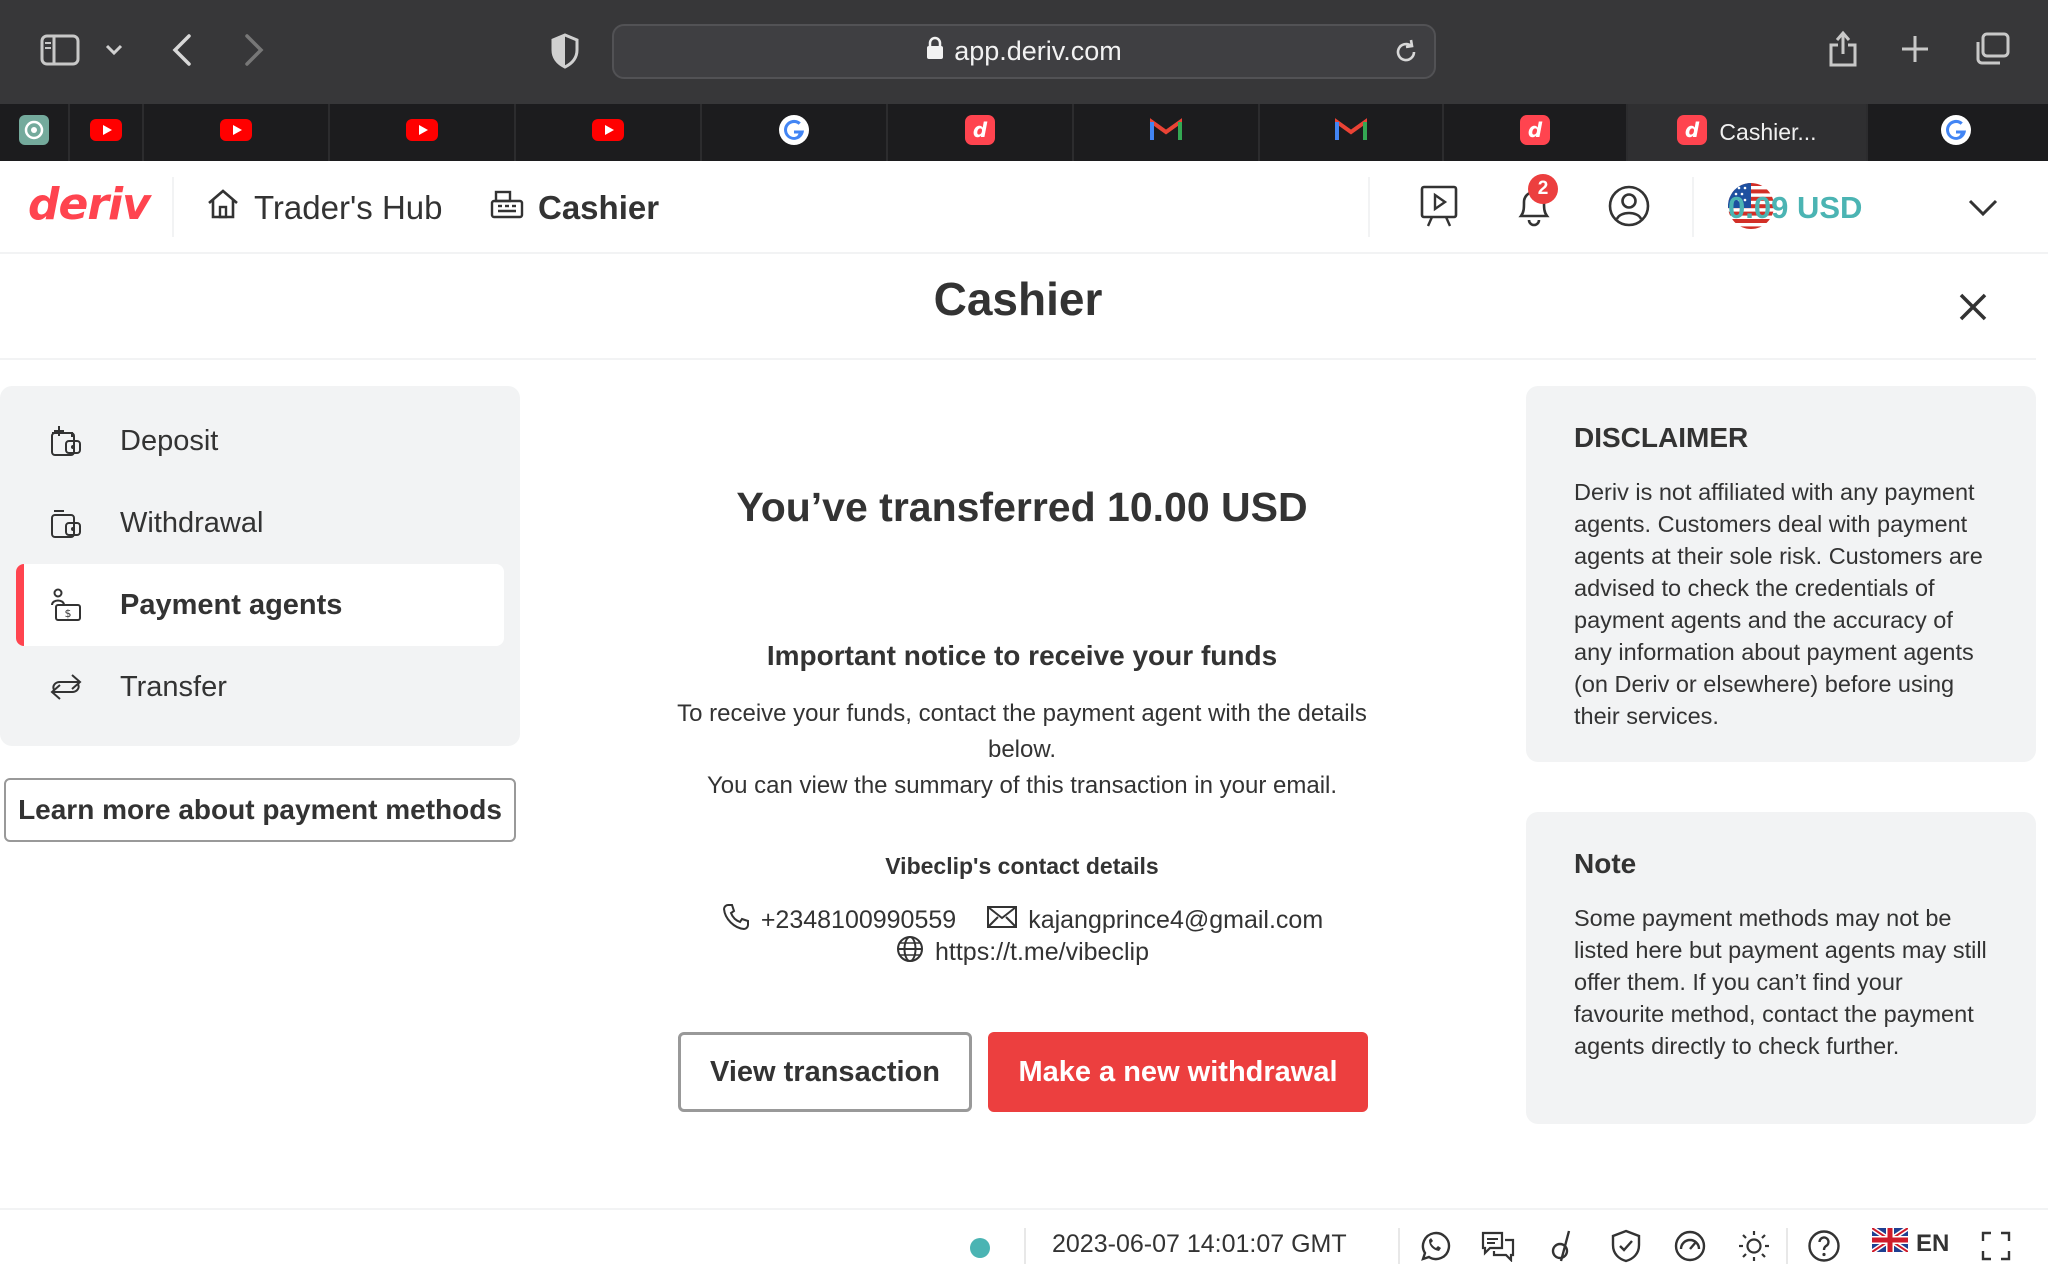 Image resolution: width=2048 pixels, height=1280 pixels. I want to click on url-text: app.deriv.com, so click(1038, 51).